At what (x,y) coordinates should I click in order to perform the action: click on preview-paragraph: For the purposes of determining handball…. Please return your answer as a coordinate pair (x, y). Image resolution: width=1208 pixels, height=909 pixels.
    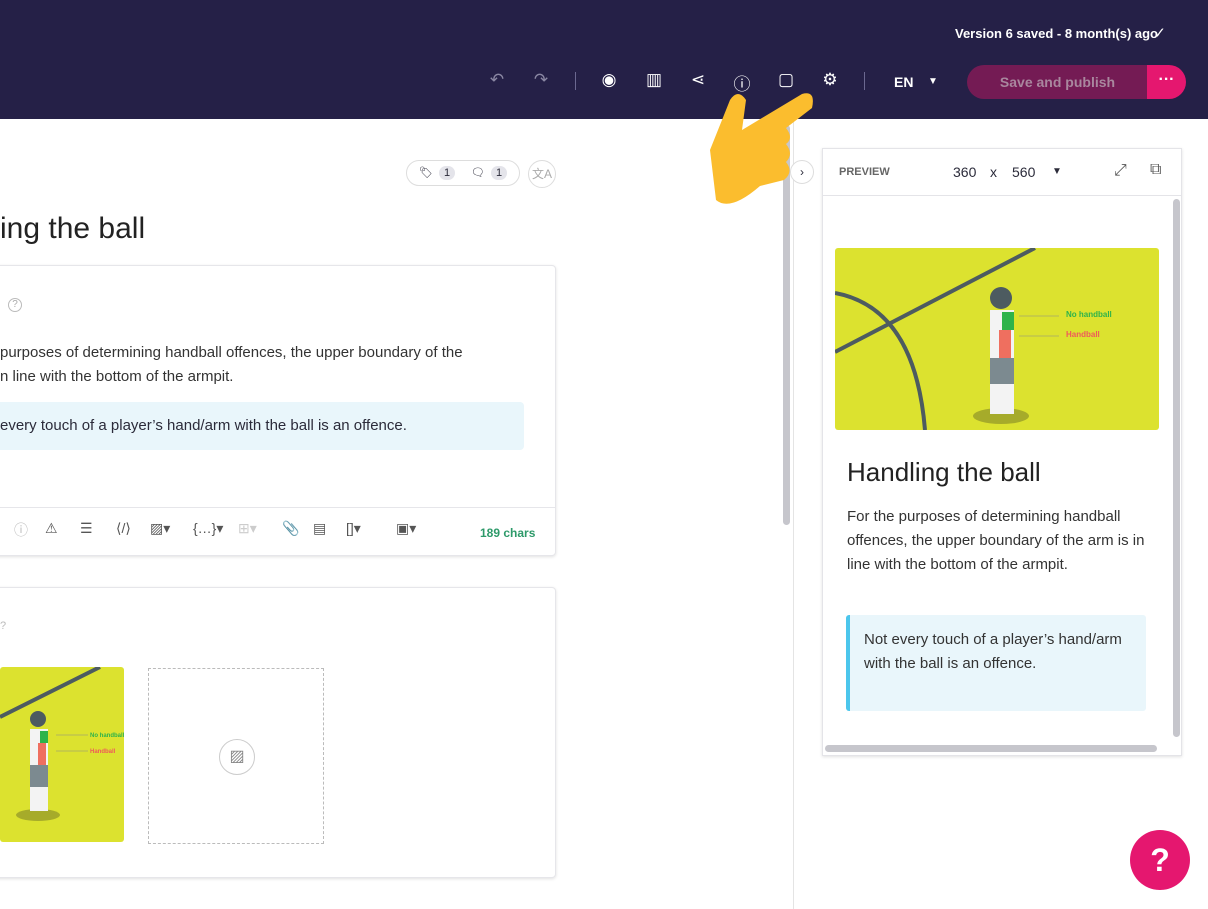
    Looking at the image, I should click on (996, 540).